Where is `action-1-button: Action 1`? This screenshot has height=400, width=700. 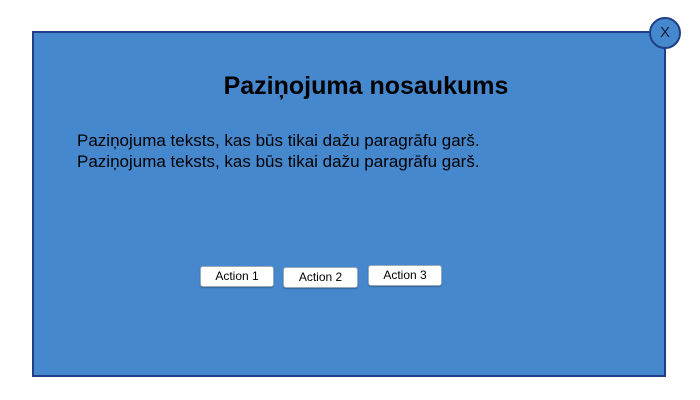 action-1-button: Action 1 is located at coordinates (237, 276).